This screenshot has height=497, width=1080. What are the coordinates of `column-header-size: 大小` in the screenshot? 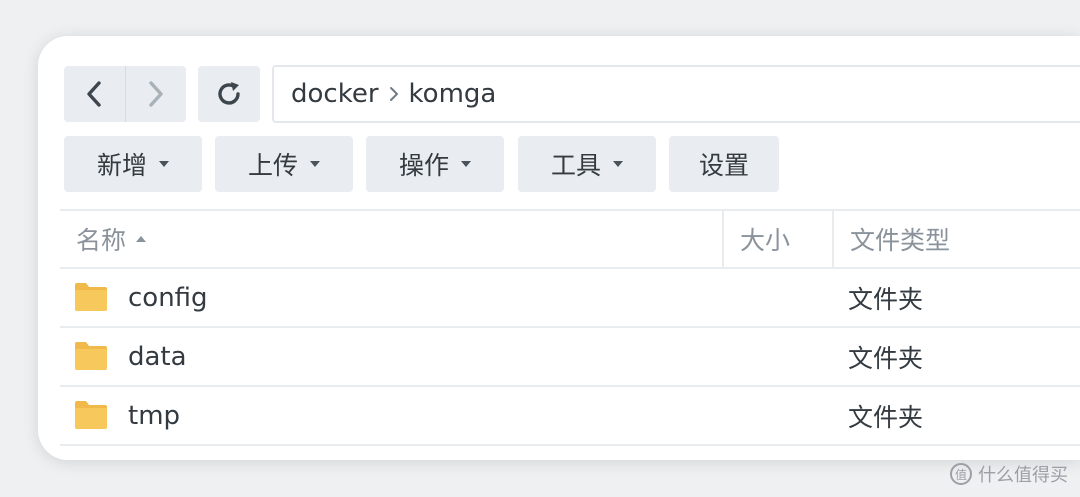 It's located at (777, 239).